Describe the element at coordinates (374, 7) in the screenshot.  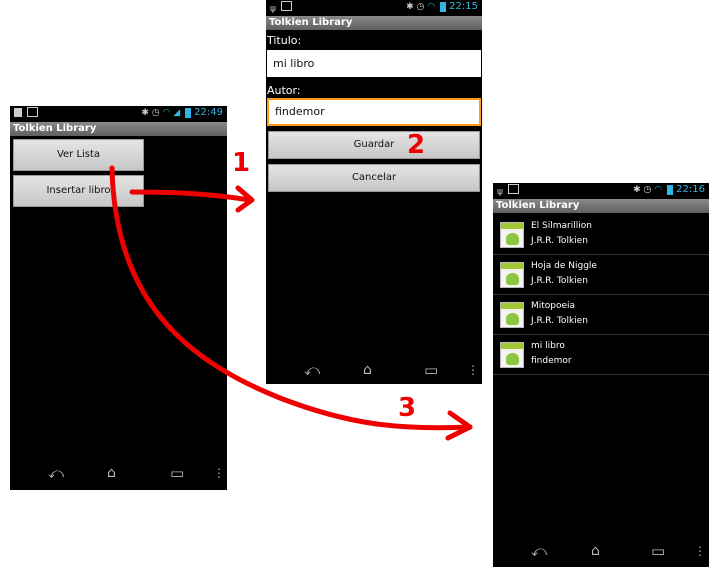
I see `status-bar: ψ ✱ ◷ ◠ 22:15` at that location.